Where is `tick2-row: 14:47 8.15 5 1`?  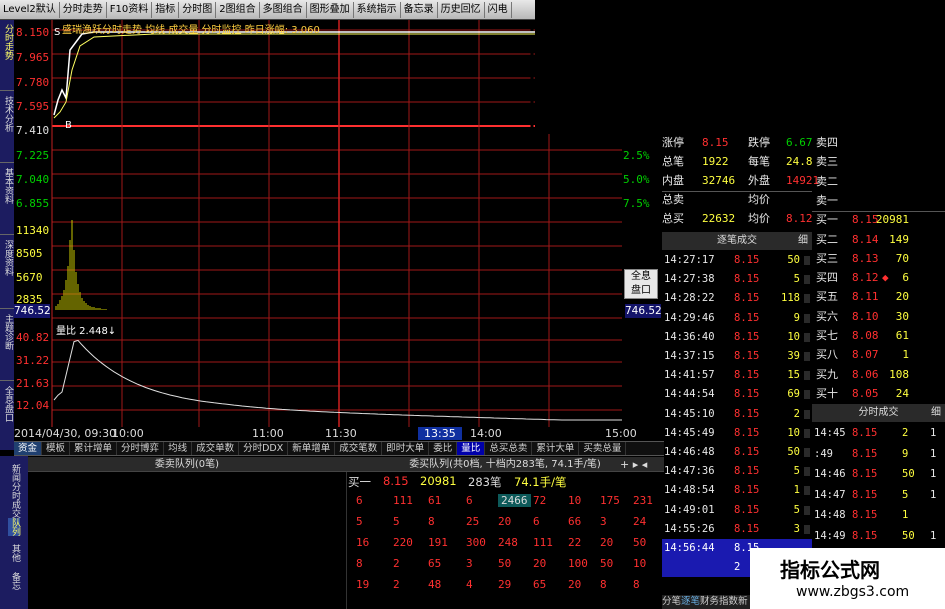
tick2-row: 14:47 8.15 5 1 is located at coordinates (878, 495).